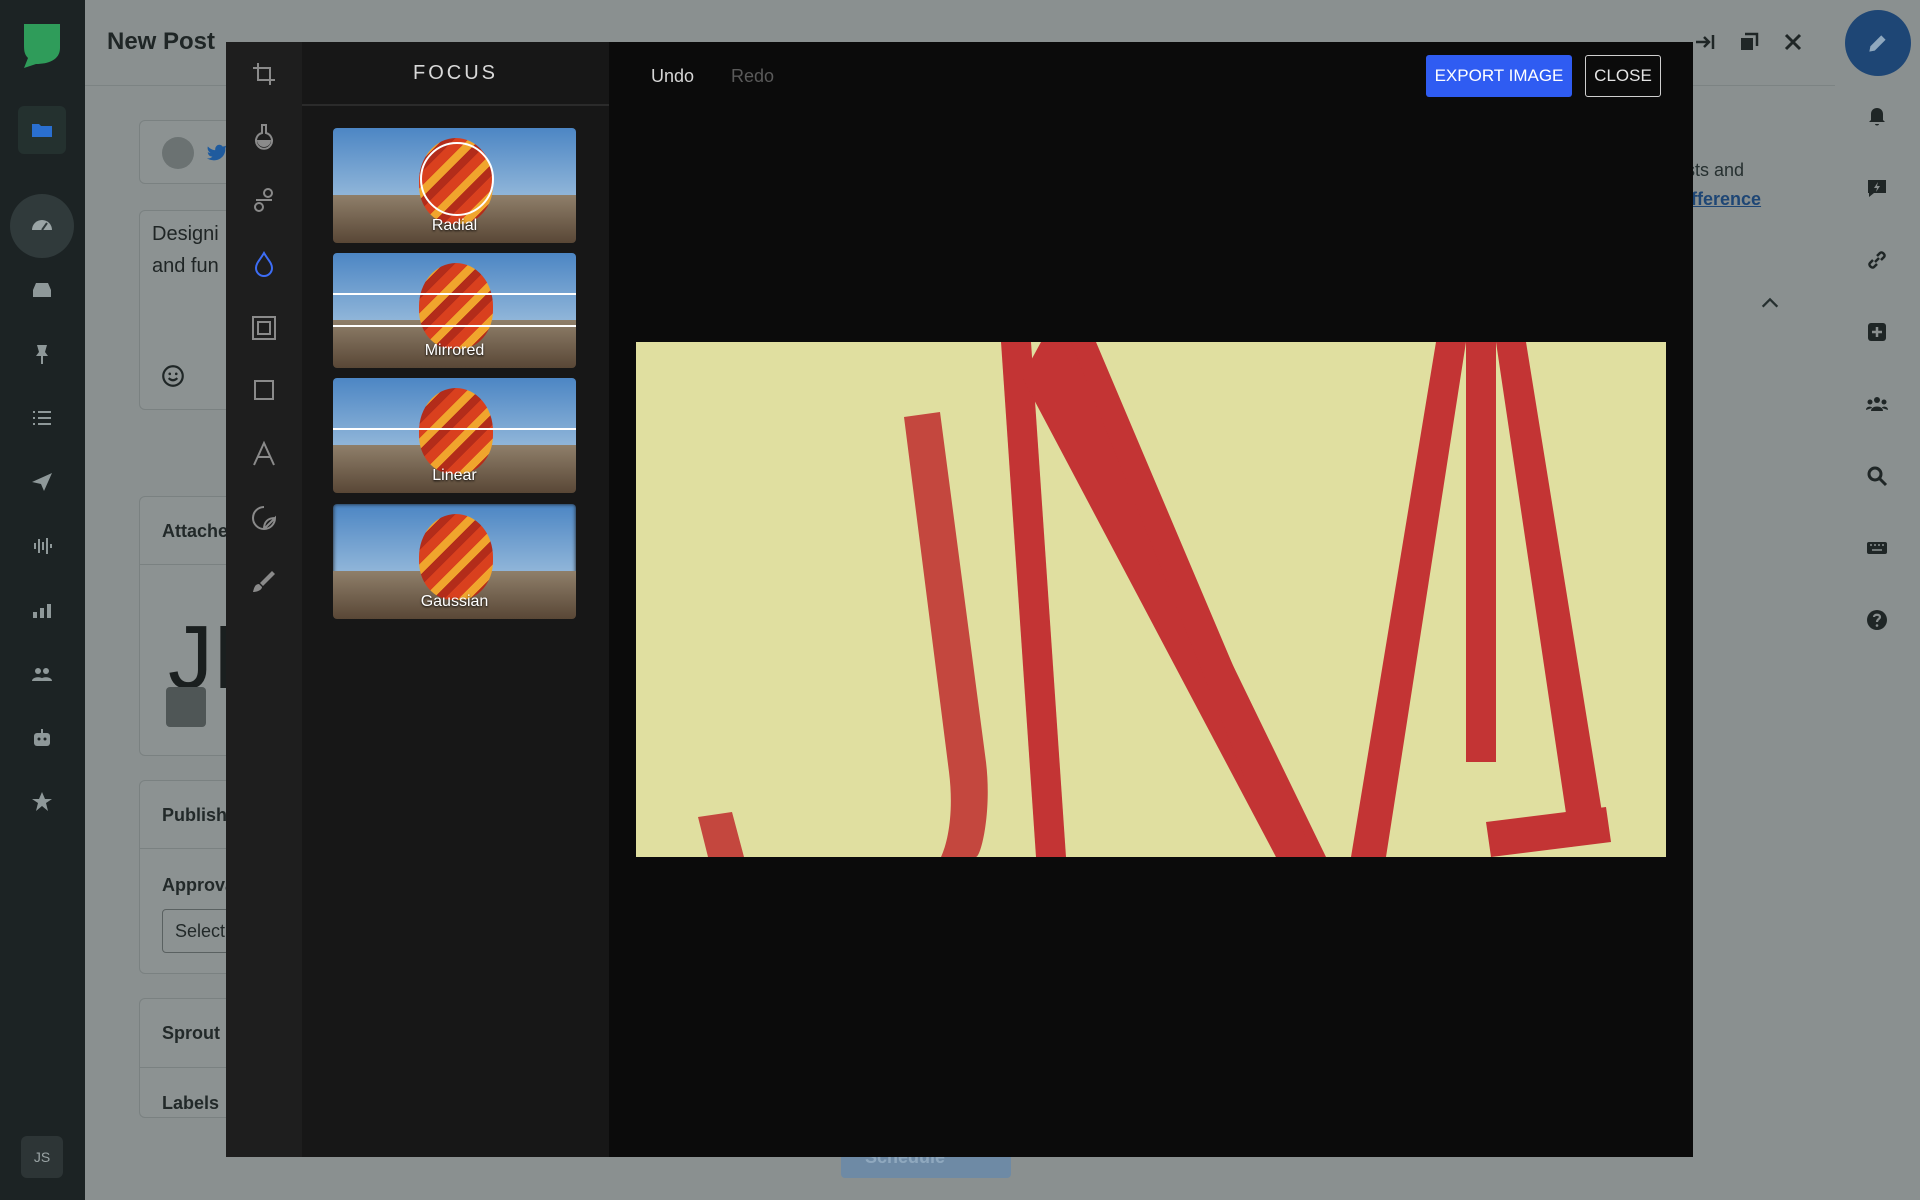 Image resolution: width=1920 pixels, height=1200 pixels. I want to click on activity-icon, so click(1877, 188).